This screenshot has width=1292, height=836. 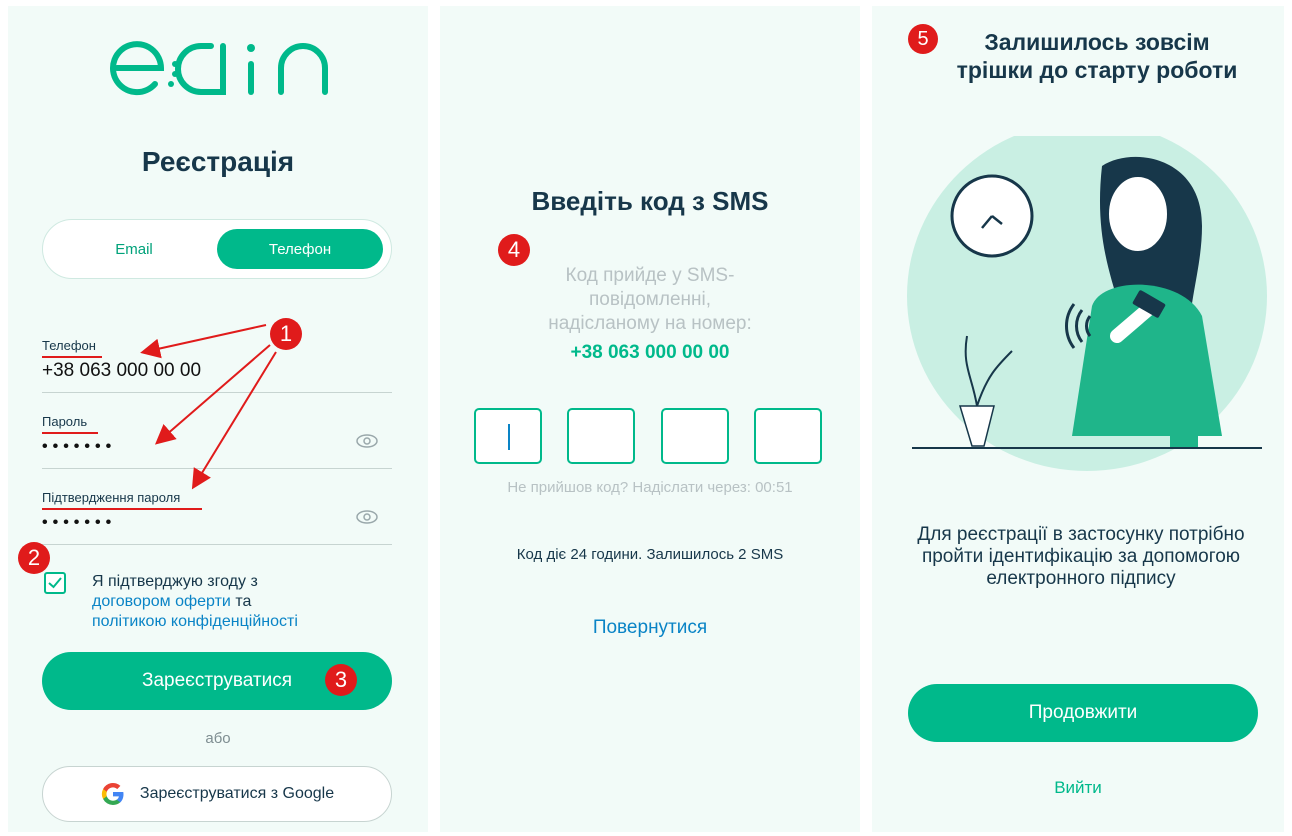 I want to click on annotation-badge: 3, so click(x=341, y=680).